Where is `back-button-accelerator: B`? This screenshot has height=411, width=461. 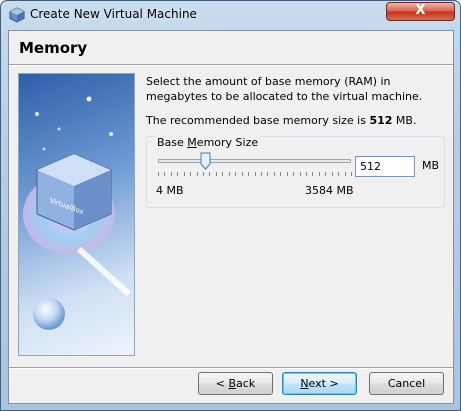 back-button-accelerator: B is located at coordinates (232, 383).